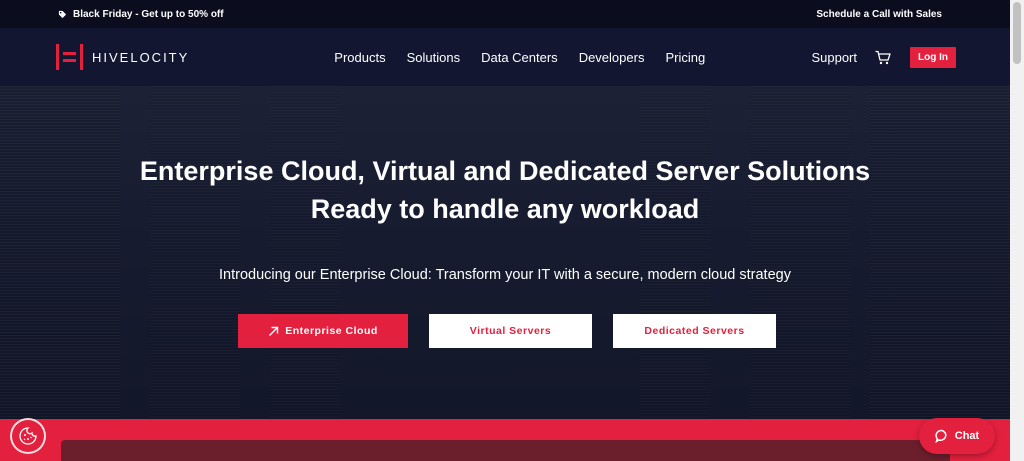  Describe the element at coordinates (148, 14) in the screenshot. I see `promo-text: Black Friday - Get up to 50% off` at that location.